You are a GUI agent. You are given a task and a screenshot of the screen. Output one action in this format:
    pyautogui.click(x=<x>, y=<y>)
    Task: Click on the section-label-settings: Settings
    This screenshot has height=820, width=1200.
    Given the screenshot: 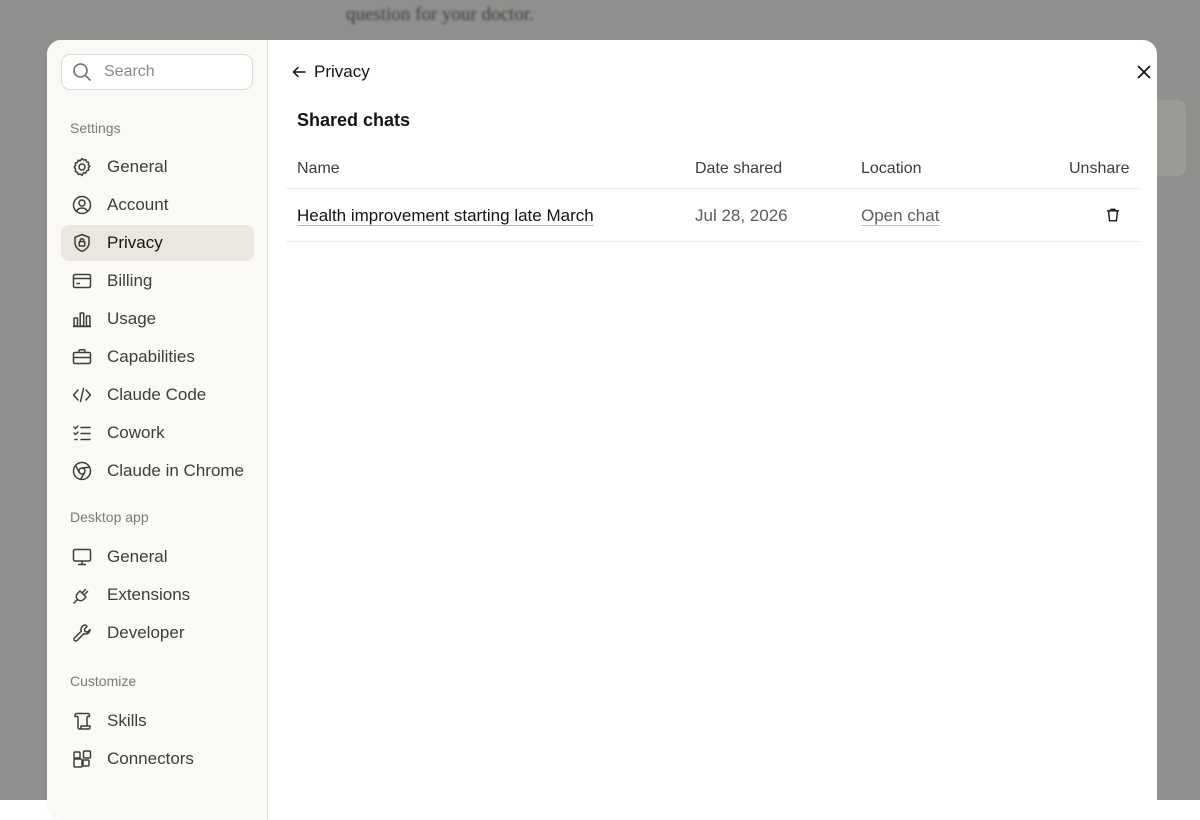 What is the action you would take?
    pyautogui.click(x=95, y=128)
    